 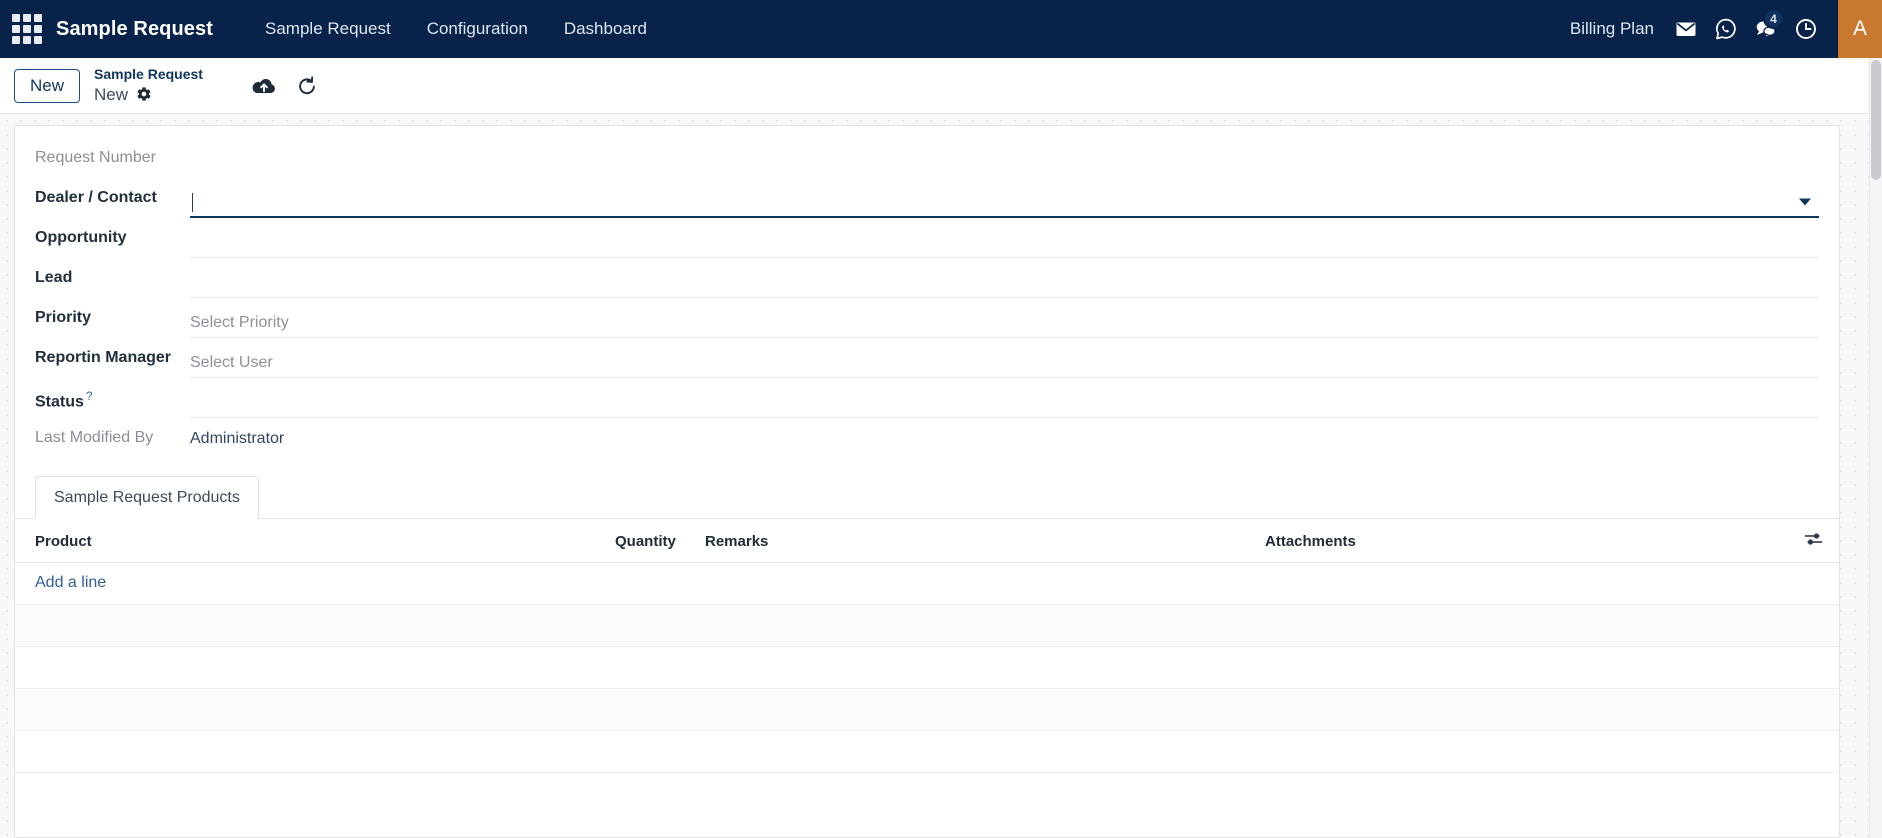 I want to click on field-status: Status?, so click(x=927, y=400).